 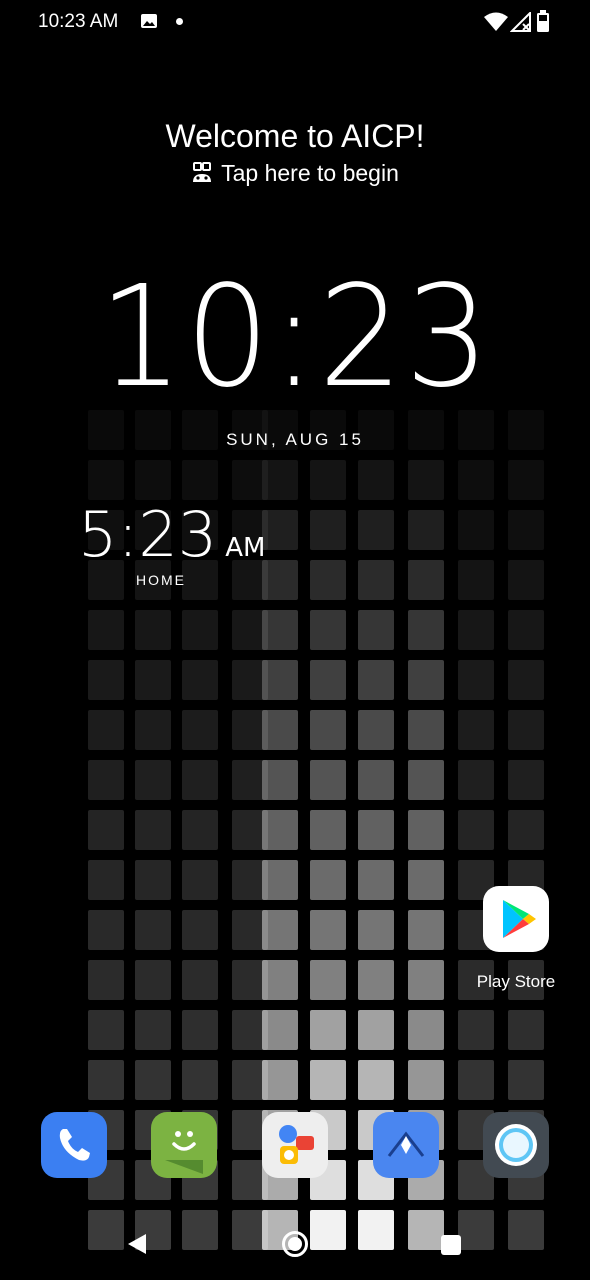 What do you see at coordinates (161, 580) in the screenshot?
I see `home-clock-label: HOME` at bounding box center [161, 580].